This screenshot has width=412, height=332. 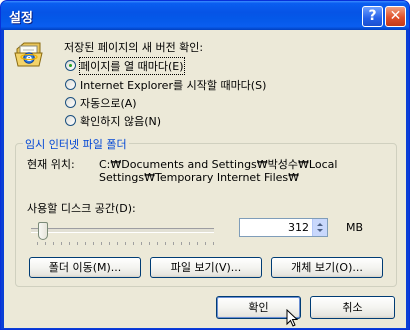 What do you see at coordinates (319, 227) in the screenshot?
I see `disk-space-spinner` at bounding box center [319, 227].